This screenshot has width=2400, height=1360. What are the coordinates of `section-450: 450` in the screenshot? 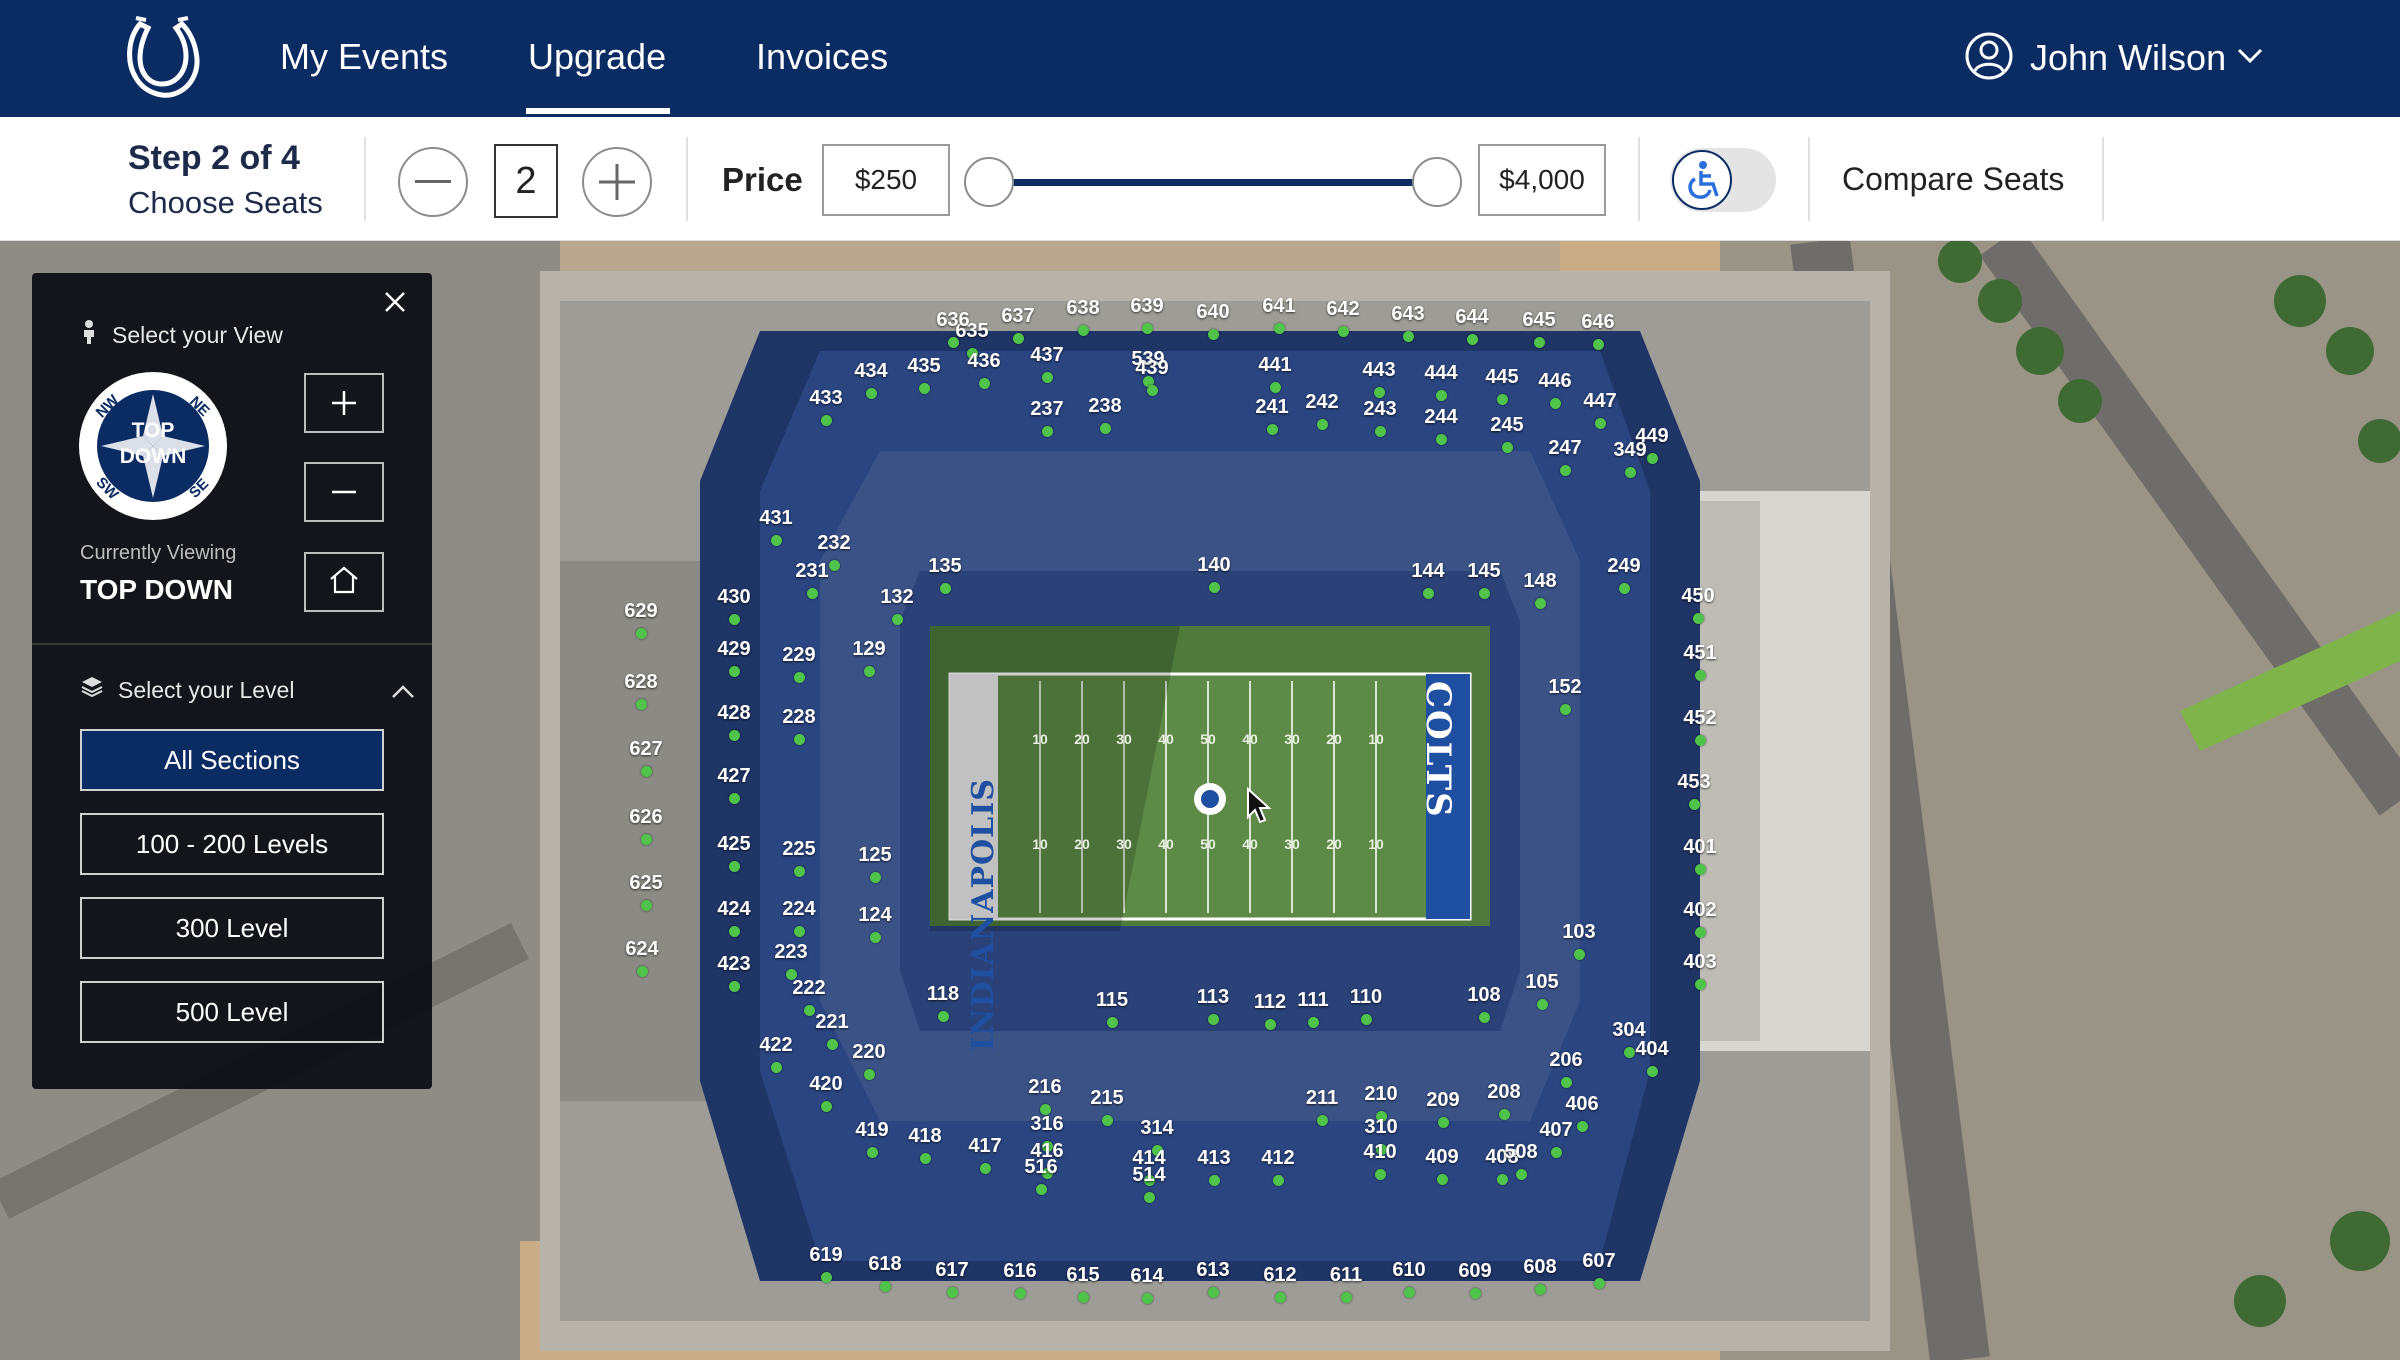 It's located at (1698, 604).